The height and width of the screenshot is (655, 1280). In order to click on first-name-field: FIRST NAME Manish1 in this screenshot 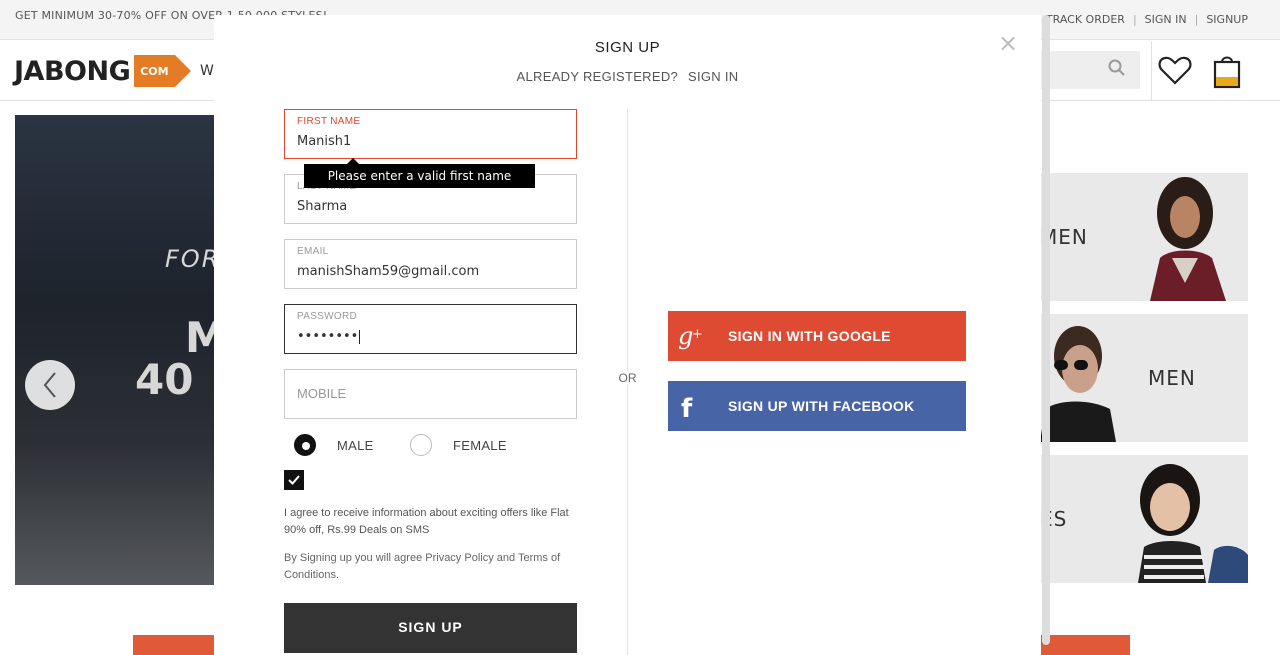, I will do `click(430, 134)`.